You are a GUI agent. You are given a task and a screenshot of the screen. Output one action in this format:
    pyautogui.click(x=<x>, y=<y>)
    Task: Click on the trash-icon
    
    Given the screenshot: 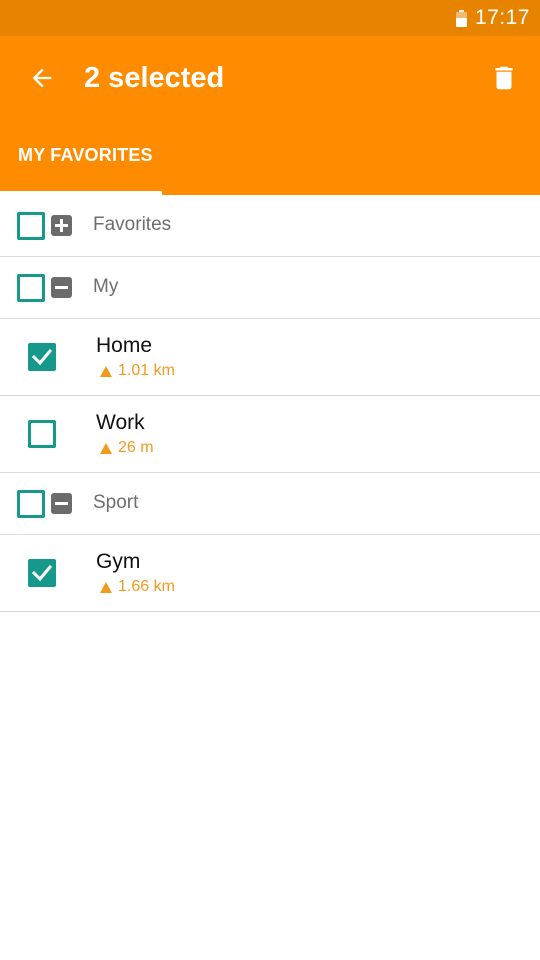 What is the action you would take?
    pyautogui.click(x=504, y=78)
    